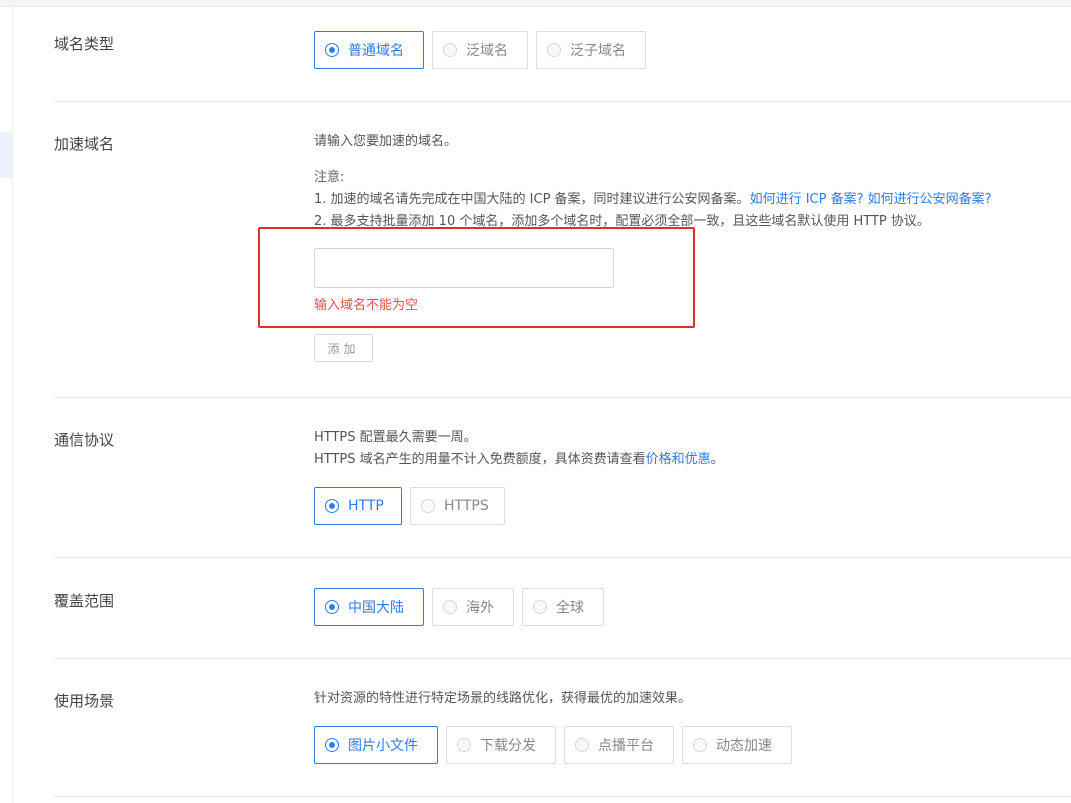 Image resolution: width=1071 pixels, height=803 pixels. I want to click on coverage-label: 覆盖范围, so click(84, 601).